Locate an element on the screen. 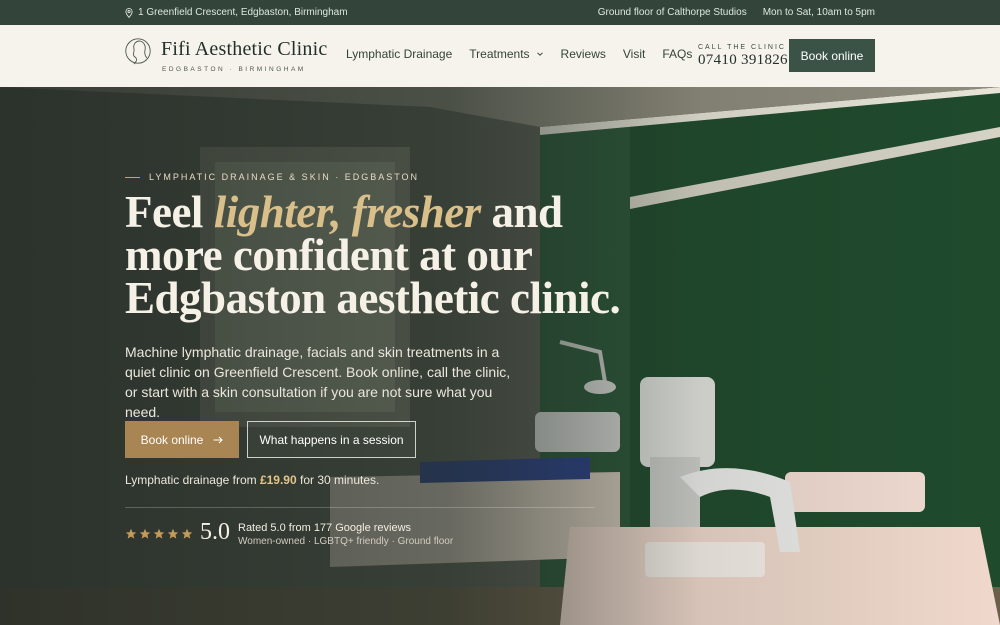  phone-number: 07410 391826 is located at coordinates (743, 60).